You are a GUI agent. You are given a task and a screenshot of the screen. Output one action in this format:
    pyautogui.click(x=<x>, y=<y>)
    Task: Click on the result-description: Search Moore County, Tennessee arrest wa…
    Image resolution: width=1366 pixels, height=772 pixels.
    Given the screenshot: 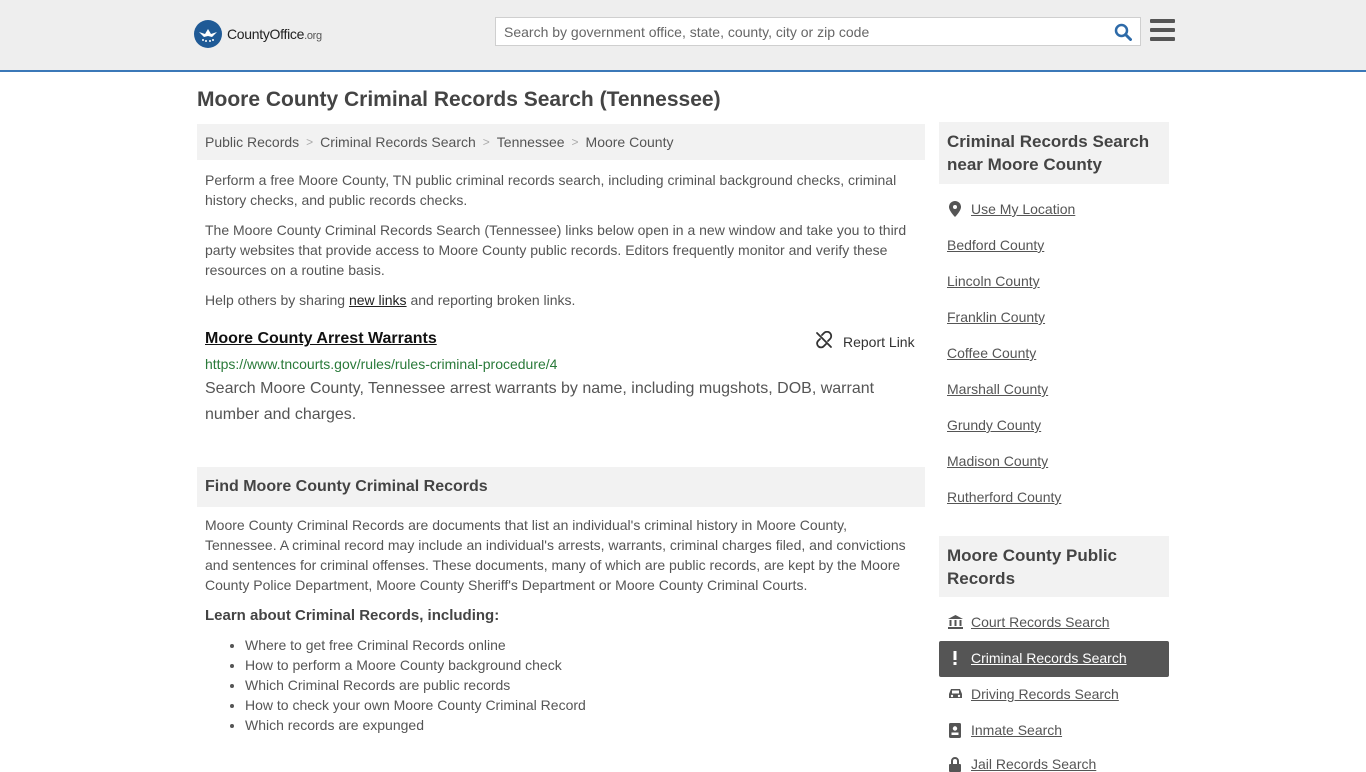 What is the action you would take?
    pyautogui.click(x=540, y=401)
    